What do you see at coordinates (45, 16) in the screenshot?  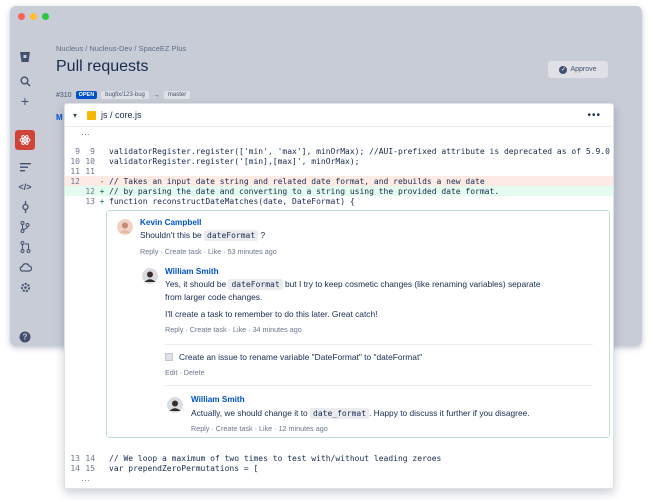 I see `zoom-window-dot` at bounding box center [45, 16].